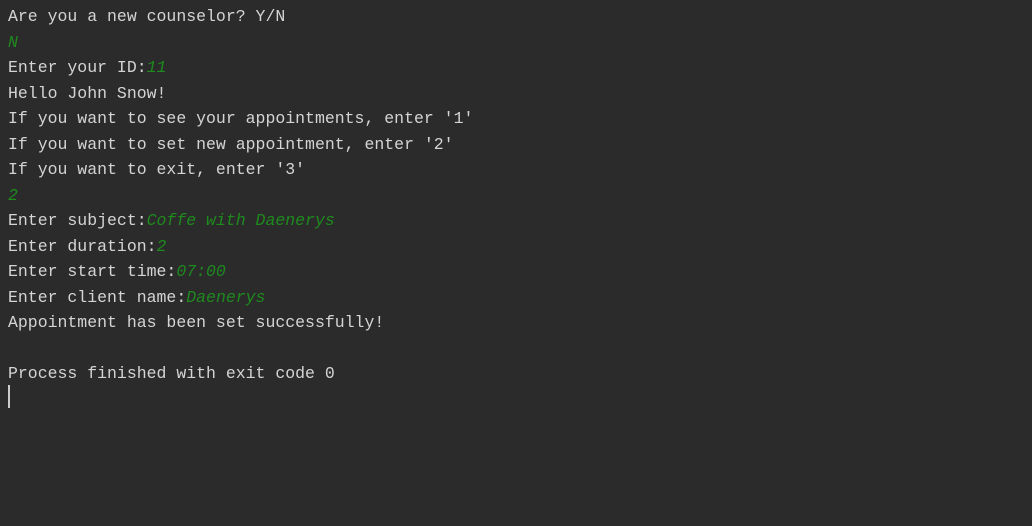  I want to click on user-input: Coffe with Daenerys, so click(240, 220).